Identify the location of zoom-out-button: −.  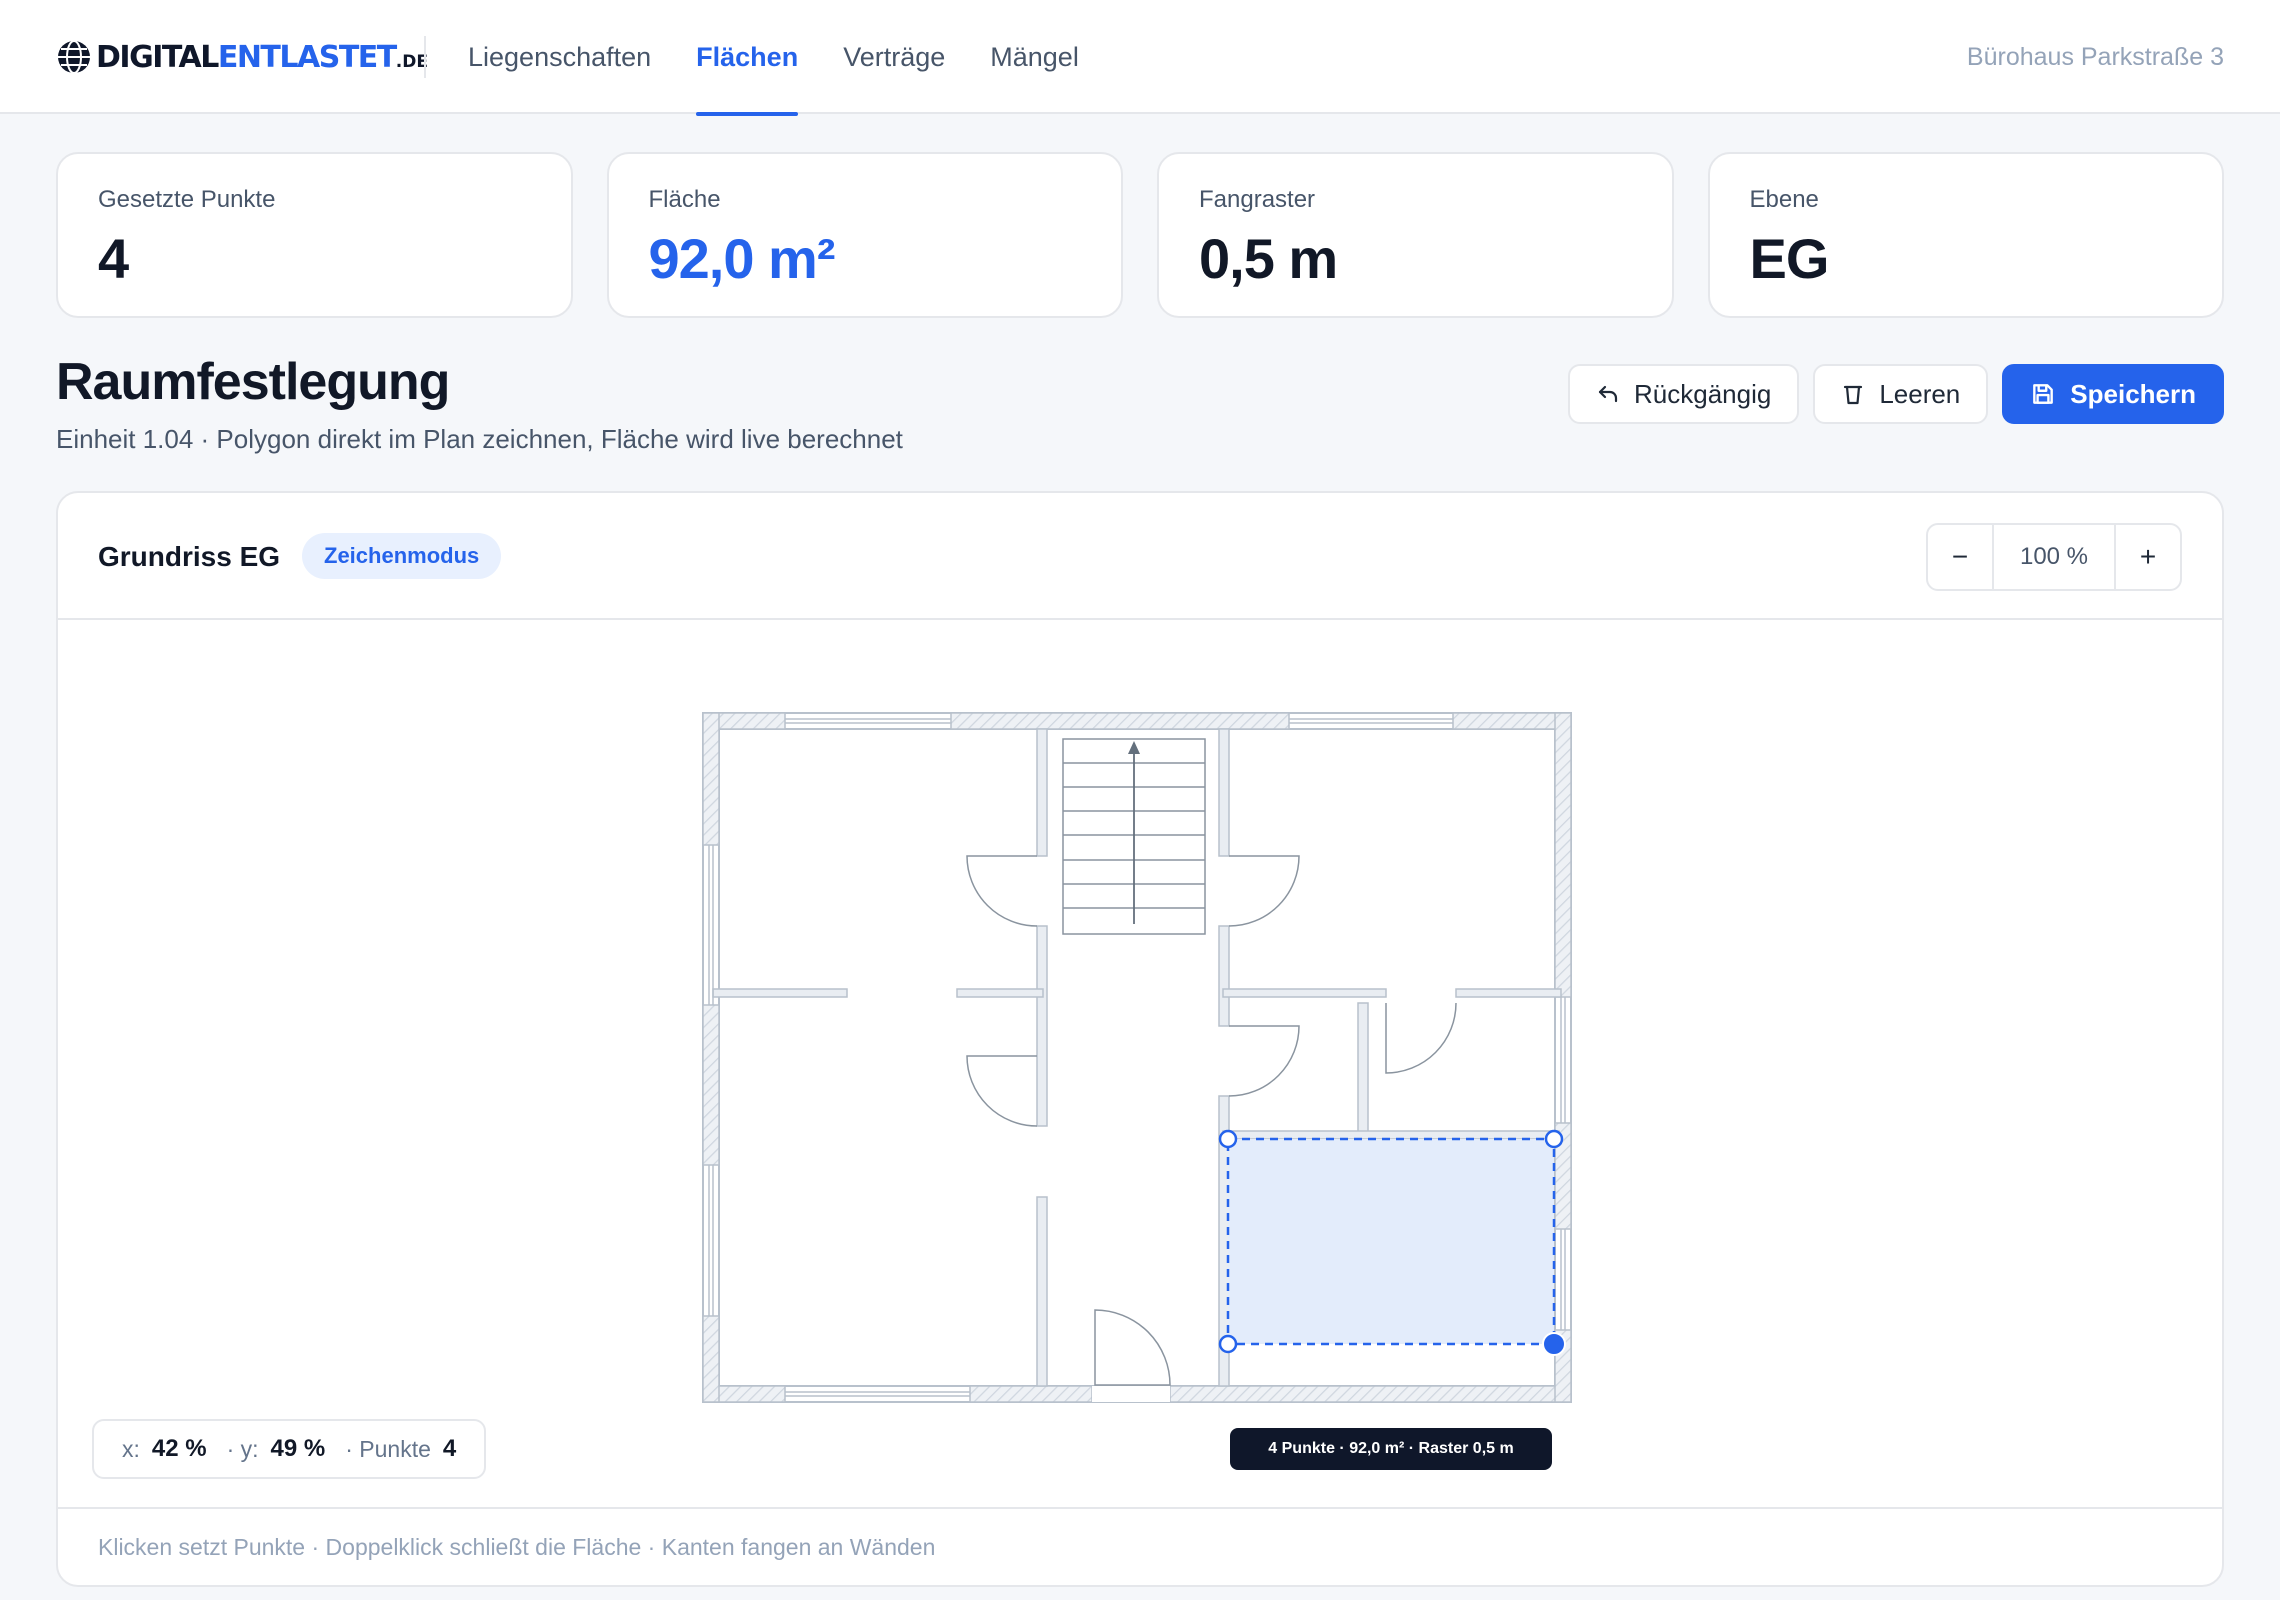
(1960, 557).